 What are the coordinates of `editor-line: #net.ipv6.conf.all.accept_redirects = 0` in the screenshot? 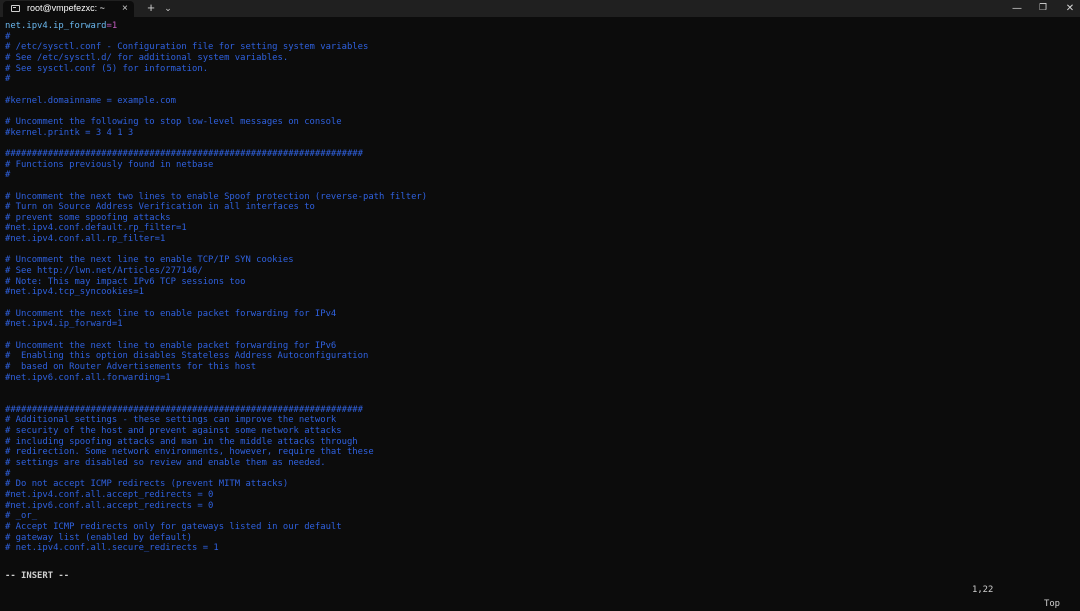 It's located at (109, 505).